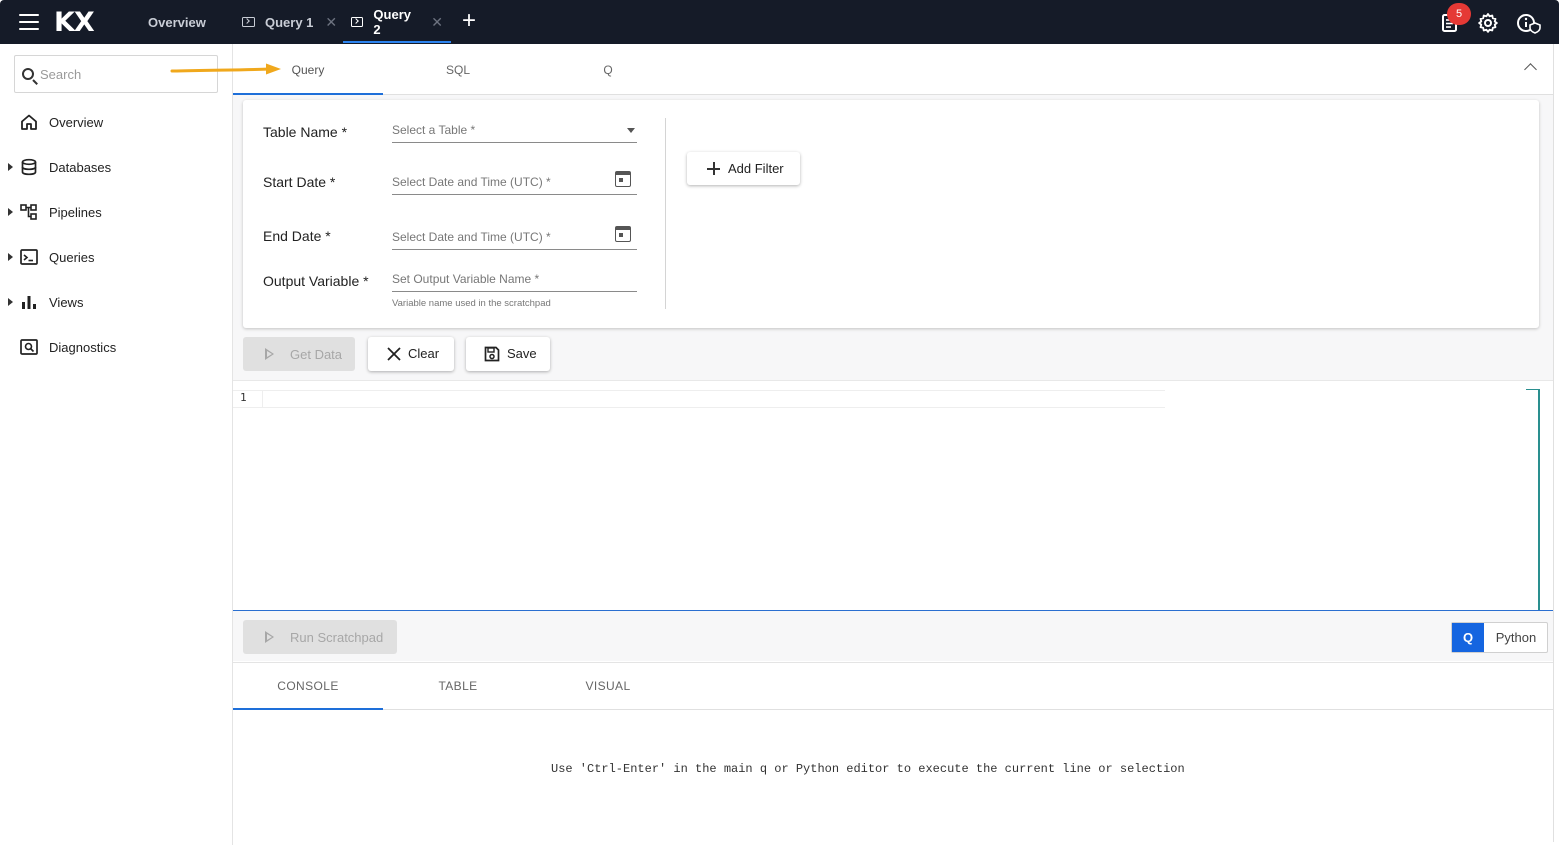 This screenshot has height=845, width=1561. I want to click on end-date-field: Select Date and Time (UTC) *, so click(514, 237).